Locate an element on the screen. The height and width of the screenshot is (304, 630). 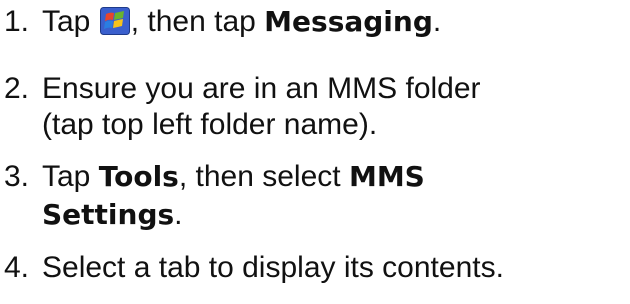
step-number: 2. is located at coordinates (17, 88).